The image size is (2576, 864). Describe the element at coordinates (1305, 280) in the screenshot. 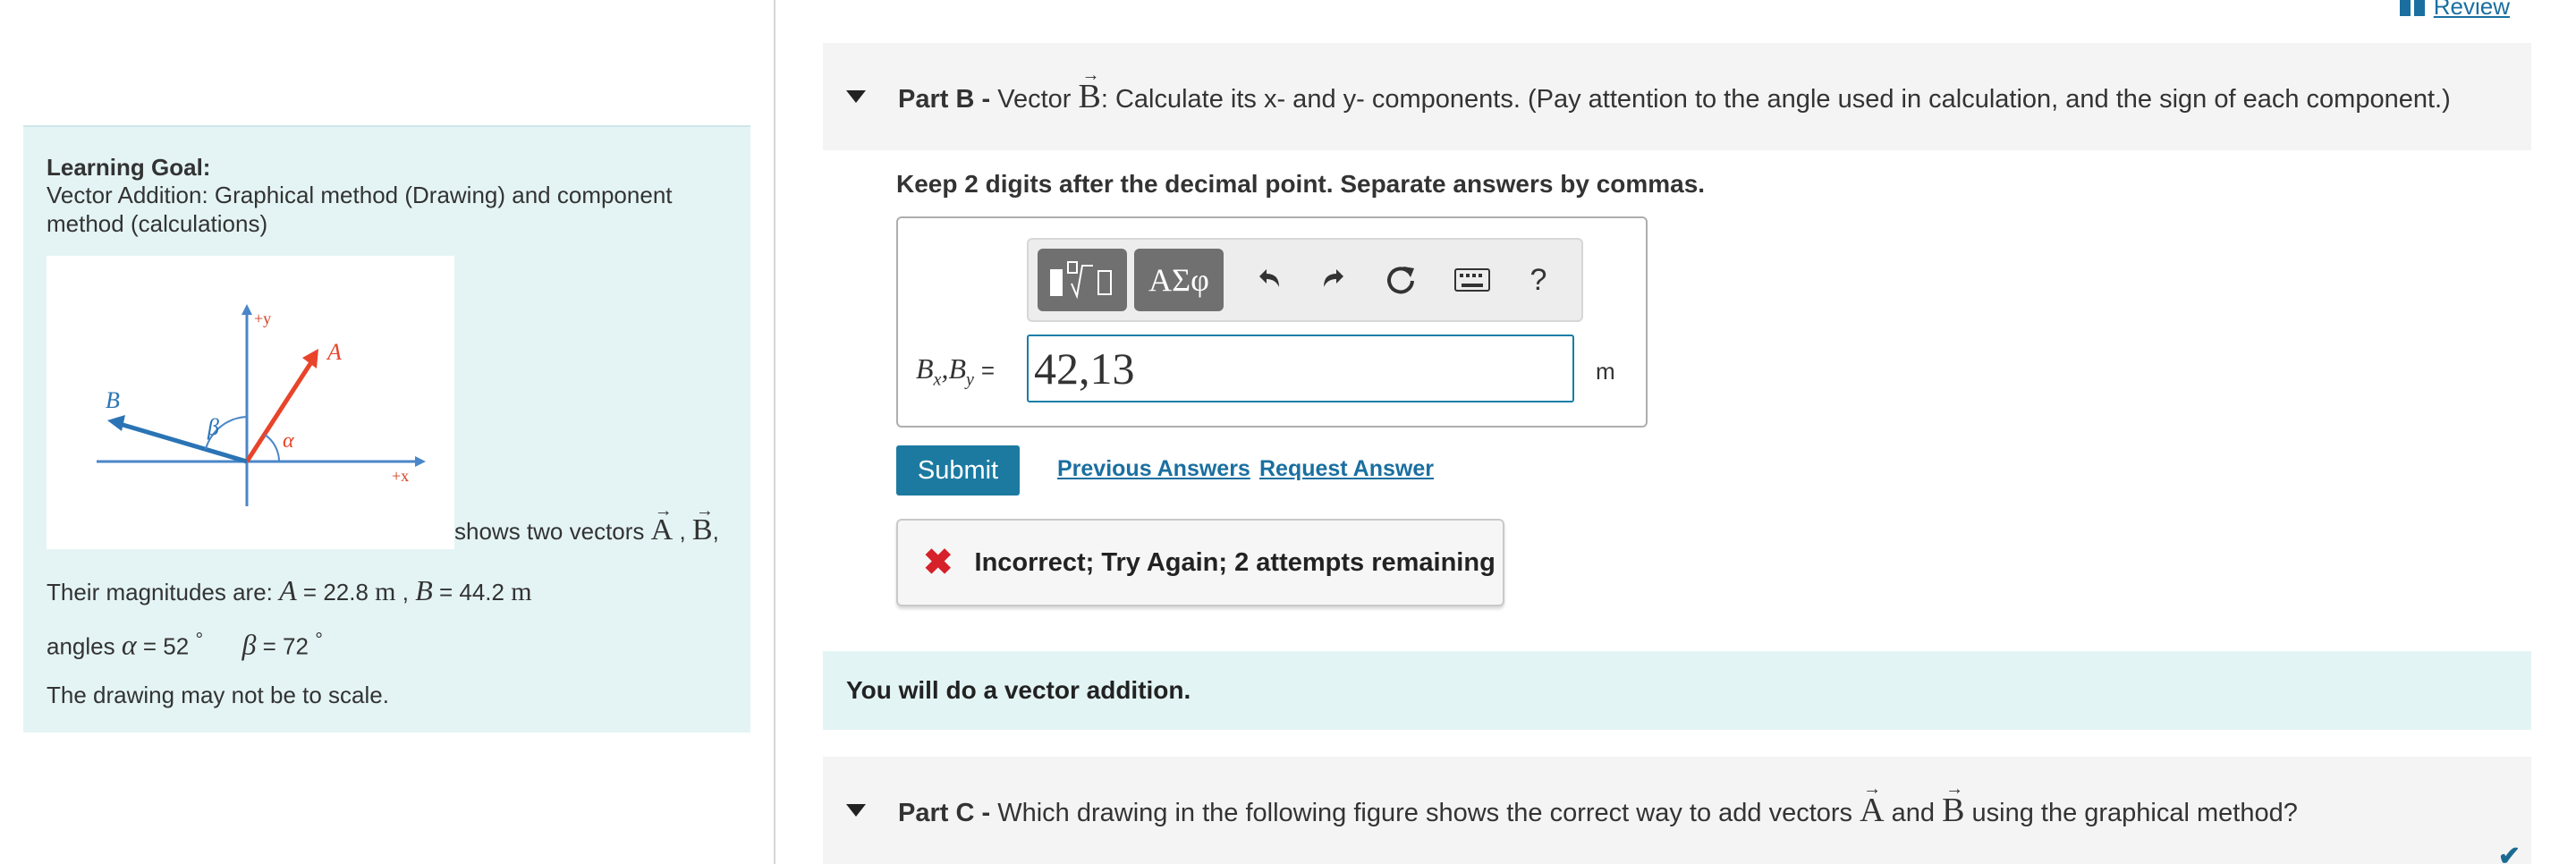

I see `math-toolbar: ΑΣφ ?` at that location.